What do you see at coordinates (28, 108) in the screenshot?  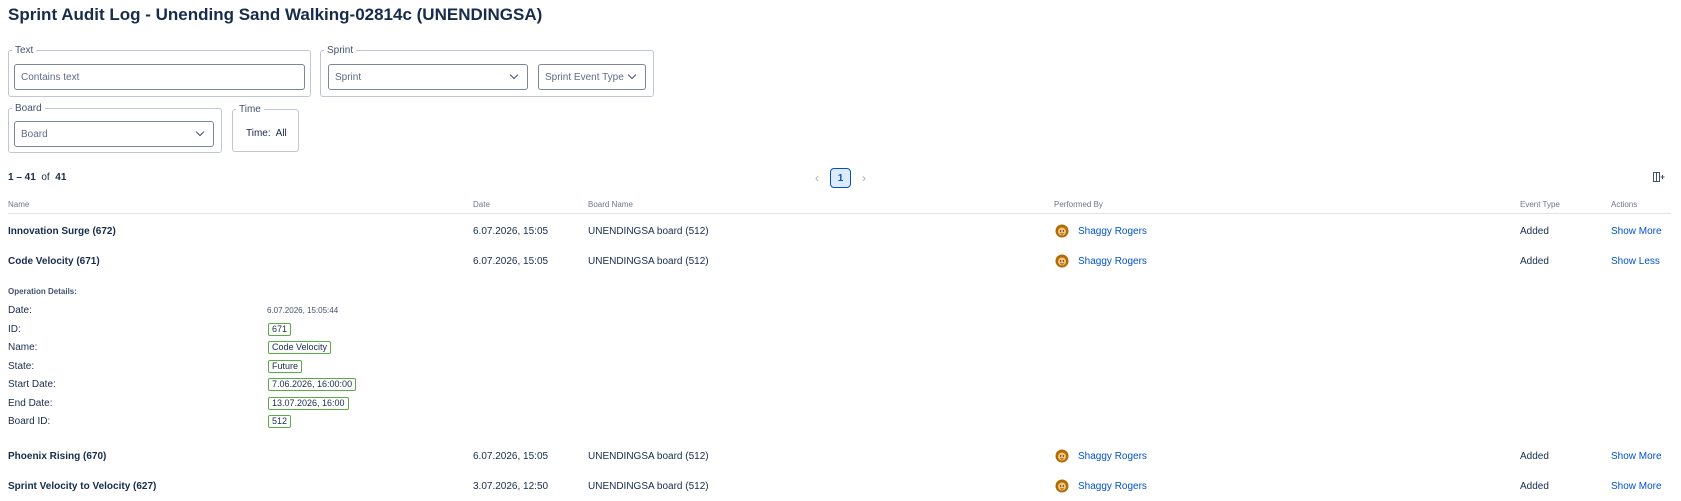 I see `board-filter-legend: Board` at bounding box center [28, 108].